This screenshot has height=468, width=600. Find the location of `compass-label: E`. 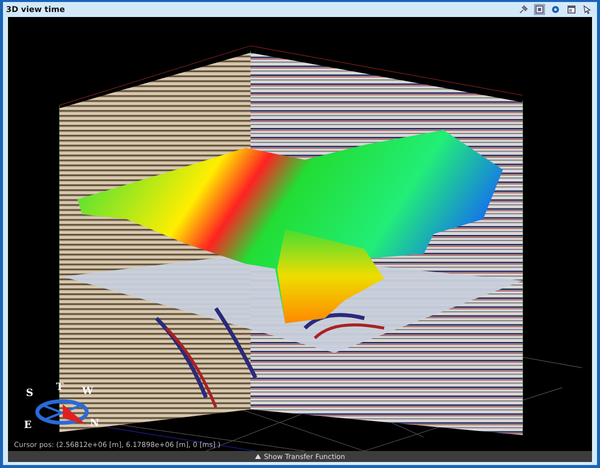

compass-label: E is located at coordinates (28, 426).